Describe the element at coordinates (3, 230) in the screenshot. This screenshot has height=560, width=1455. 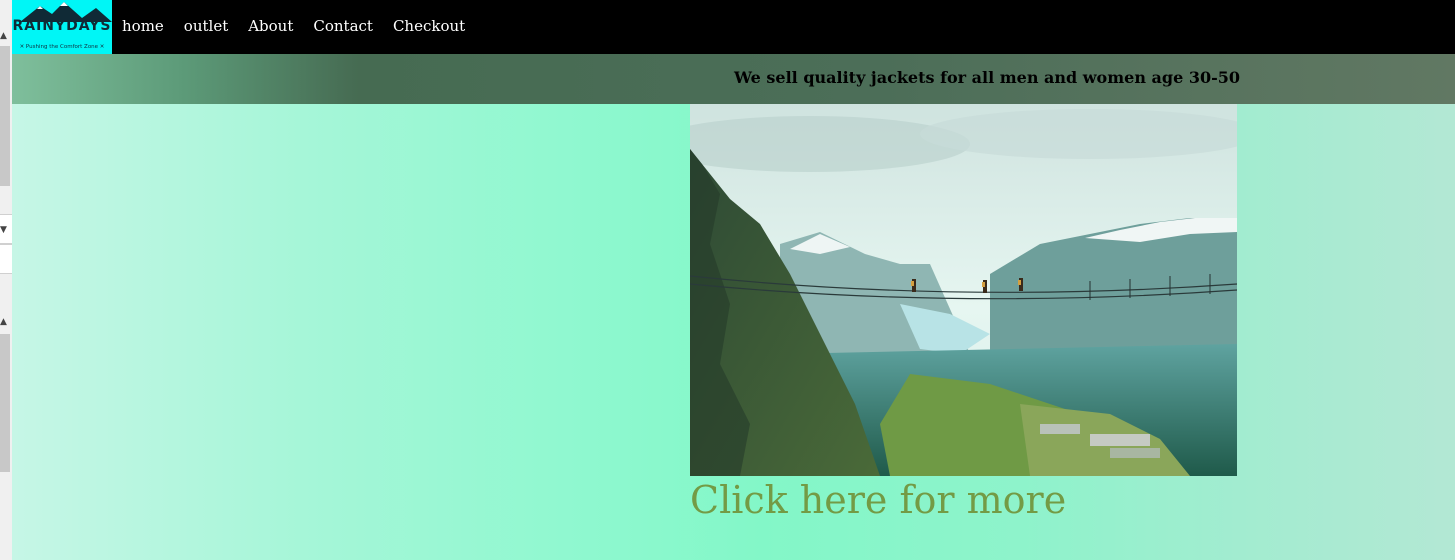
I see `dropdown-arrow-icon: ▼` at that location.